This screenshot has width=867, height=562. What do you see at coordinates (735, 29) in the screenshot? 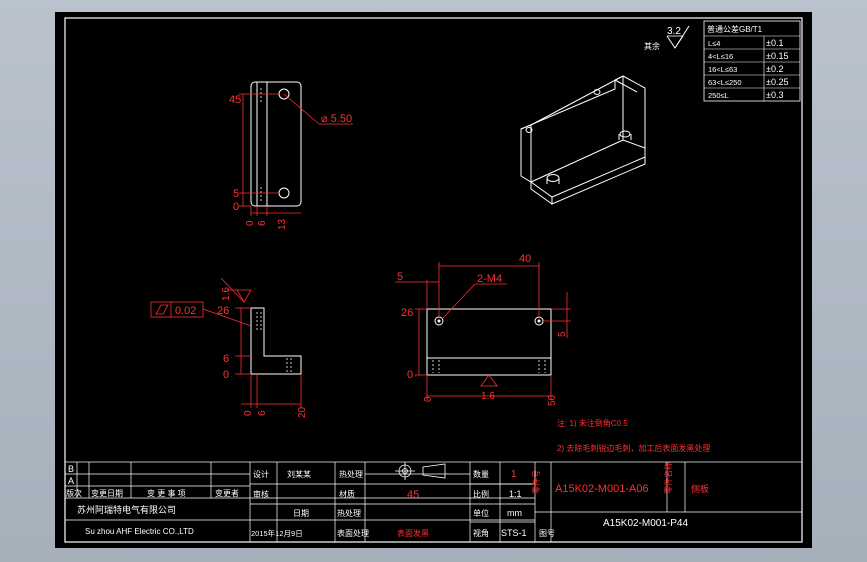
I see `tolerance-title: 普通公差GB/T1` at bounding box center [735, 29].